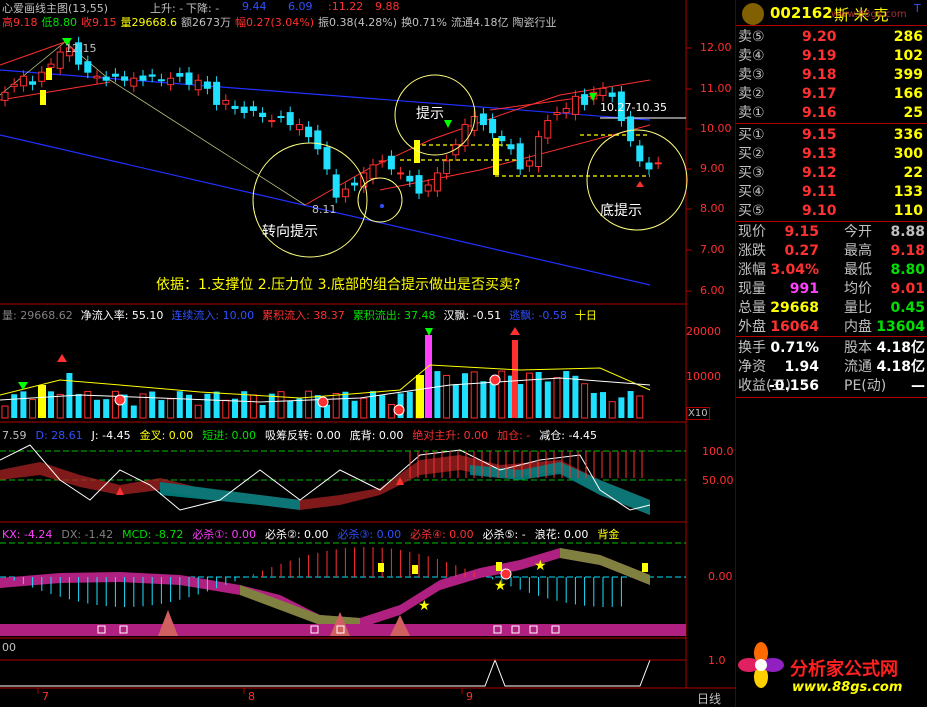 The height and width of the screenshot is (707, 927). Describe the element at coordinates (858, 289) in the screenshot. I see `stat-row-3-l2: 均价` at that location.